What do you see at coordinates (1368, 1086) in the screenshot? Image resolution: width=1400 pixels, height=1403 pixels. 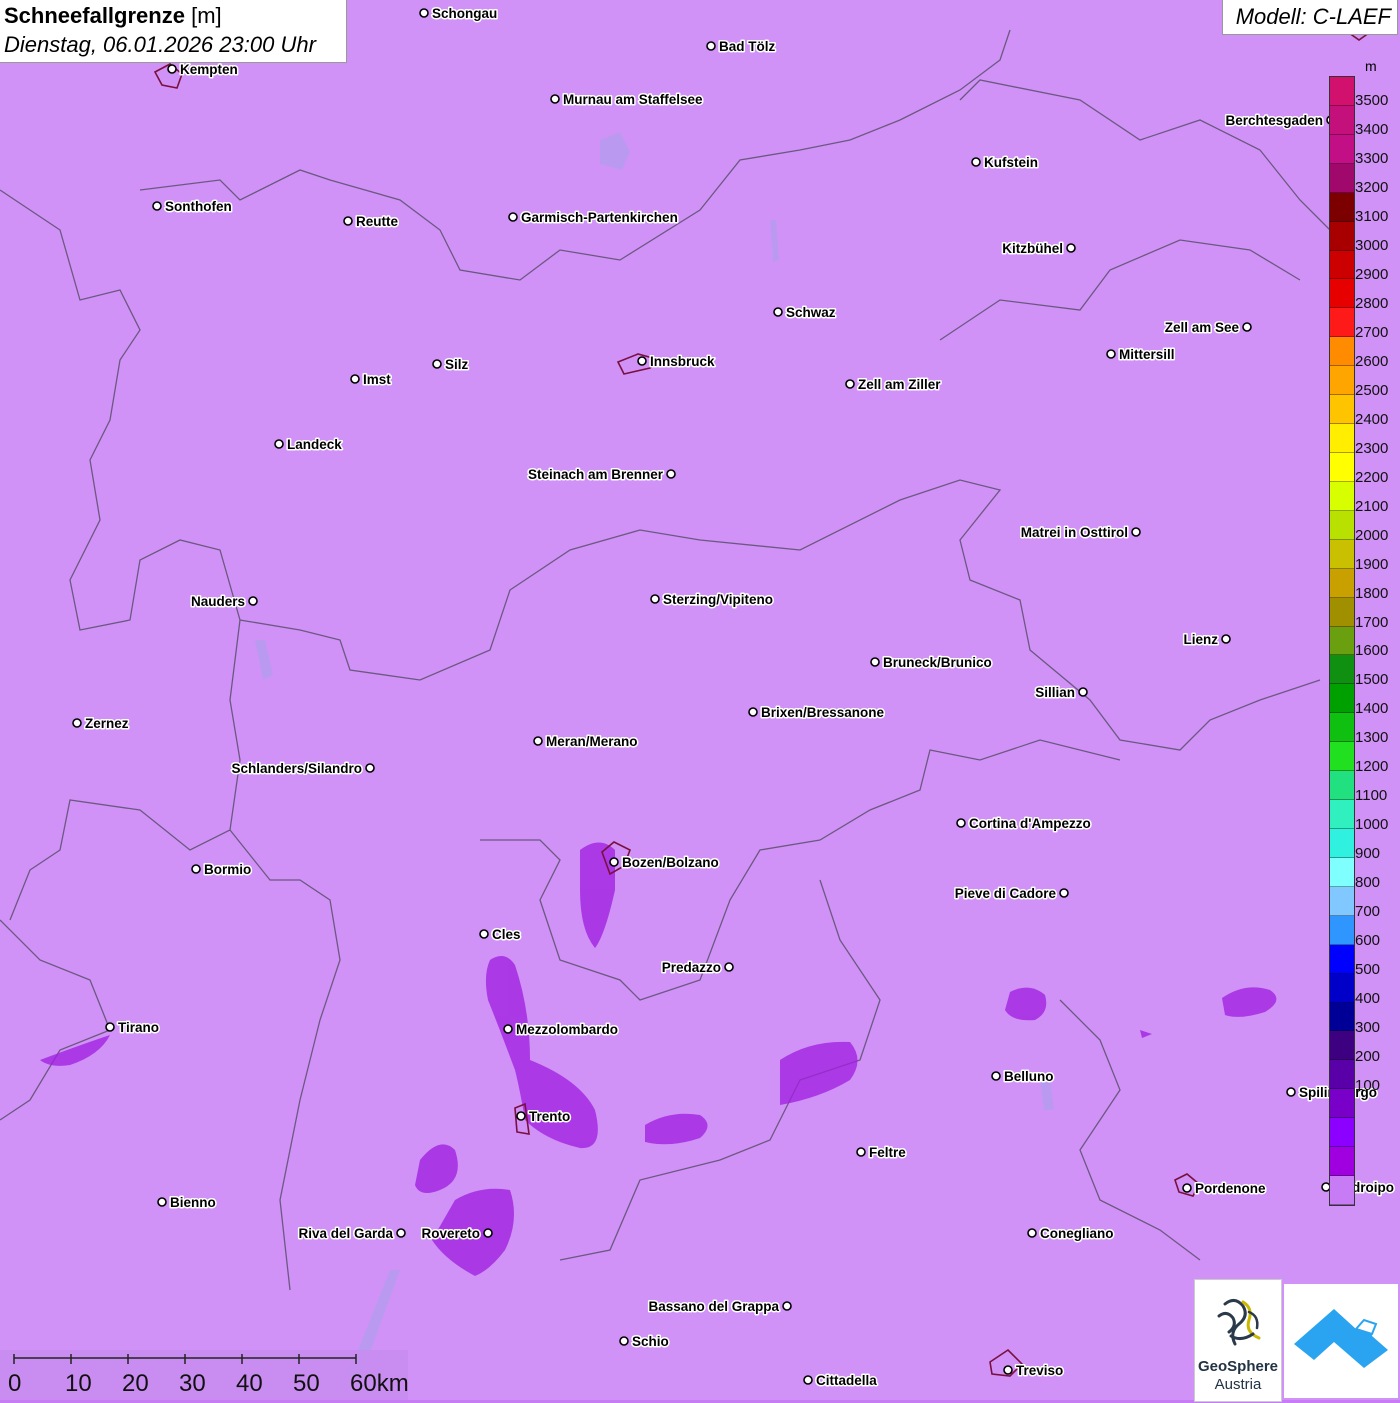 I see `legend-label: 100` at bounding box center [1368, 1086].